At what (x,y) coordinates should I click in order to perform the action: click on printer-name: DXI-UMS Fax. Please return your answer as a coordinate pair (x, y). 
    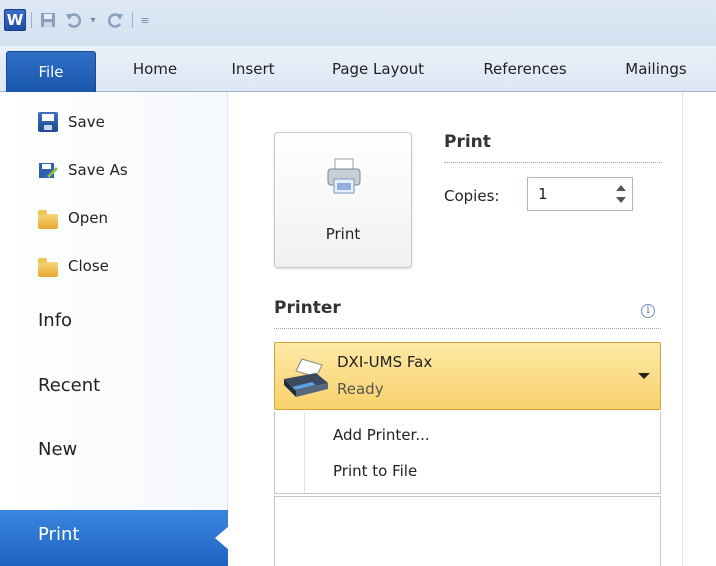
    Looking at the image, I should click on (385, 362).